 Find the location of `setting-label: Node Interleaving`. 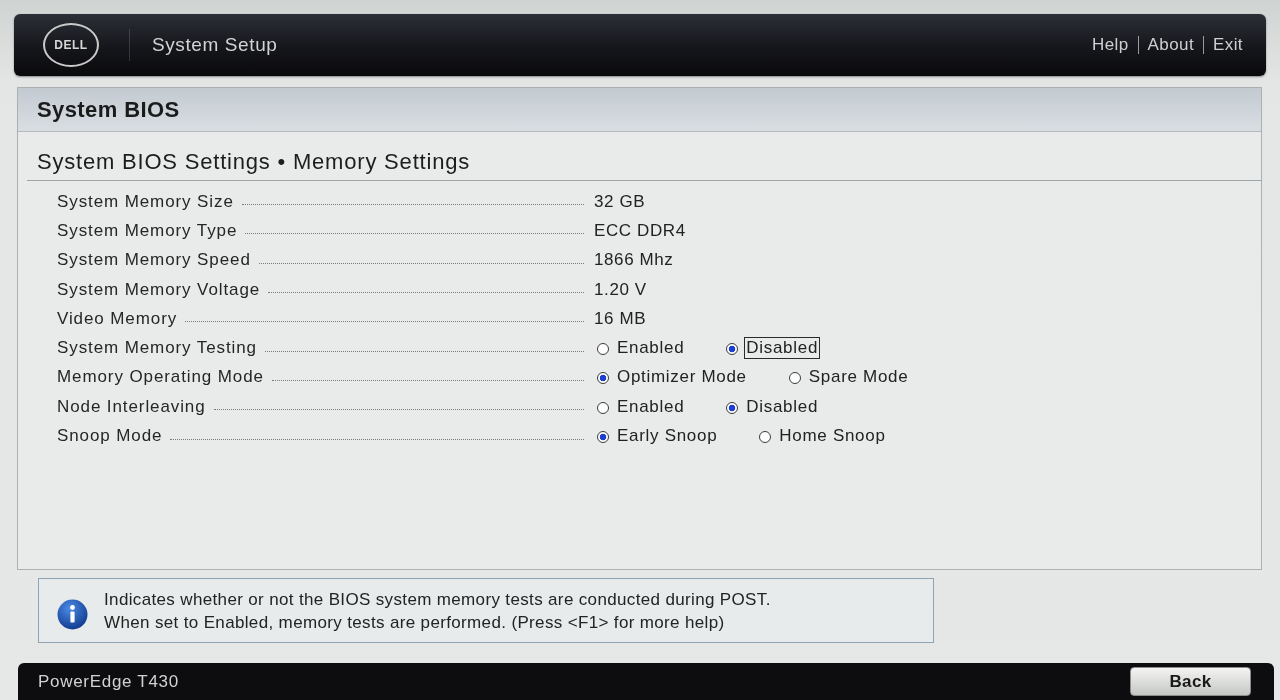

setting-label: Node Interleaving is located at coordinates (131, 406).